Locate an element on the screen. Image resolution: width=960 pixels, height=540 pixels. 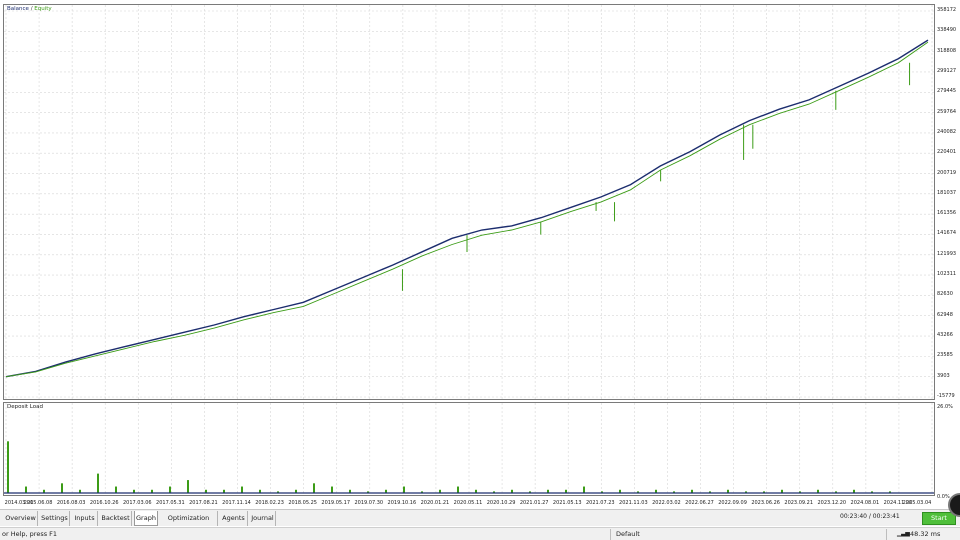
signal-bars-icon: ▁▃▅ is located at coordinates (903, 533).